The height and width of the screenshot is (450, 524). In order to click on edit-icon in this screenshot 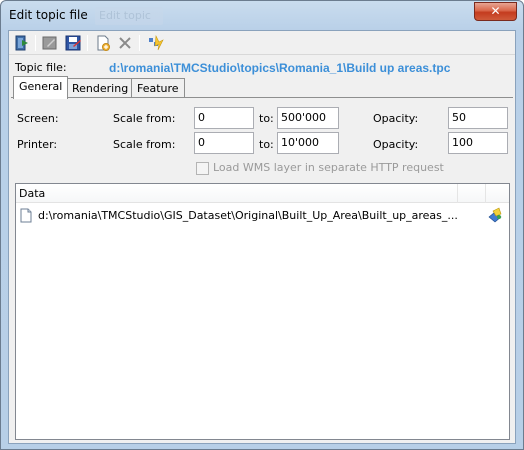, I will do `click(50, 43)`.